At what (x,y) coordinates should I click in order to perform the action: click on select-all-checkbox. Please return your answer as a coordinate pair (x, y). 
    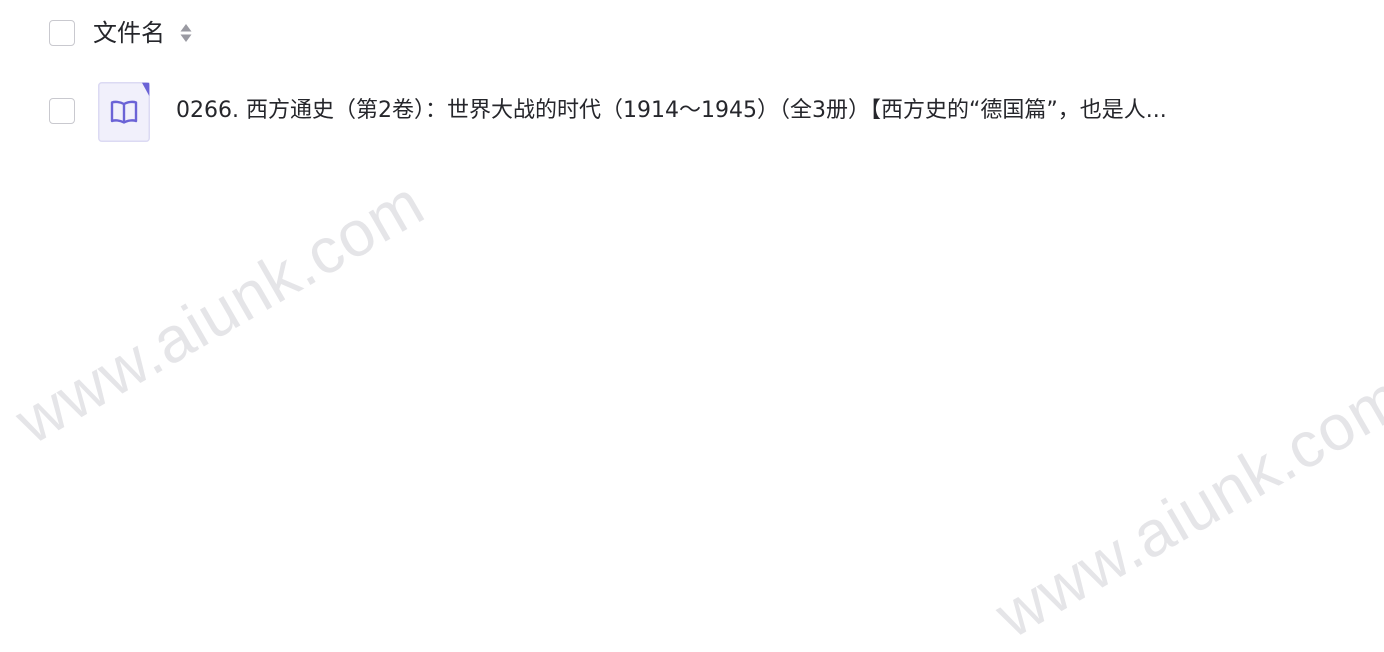
    Looking at the image, I should click on (62, 33).